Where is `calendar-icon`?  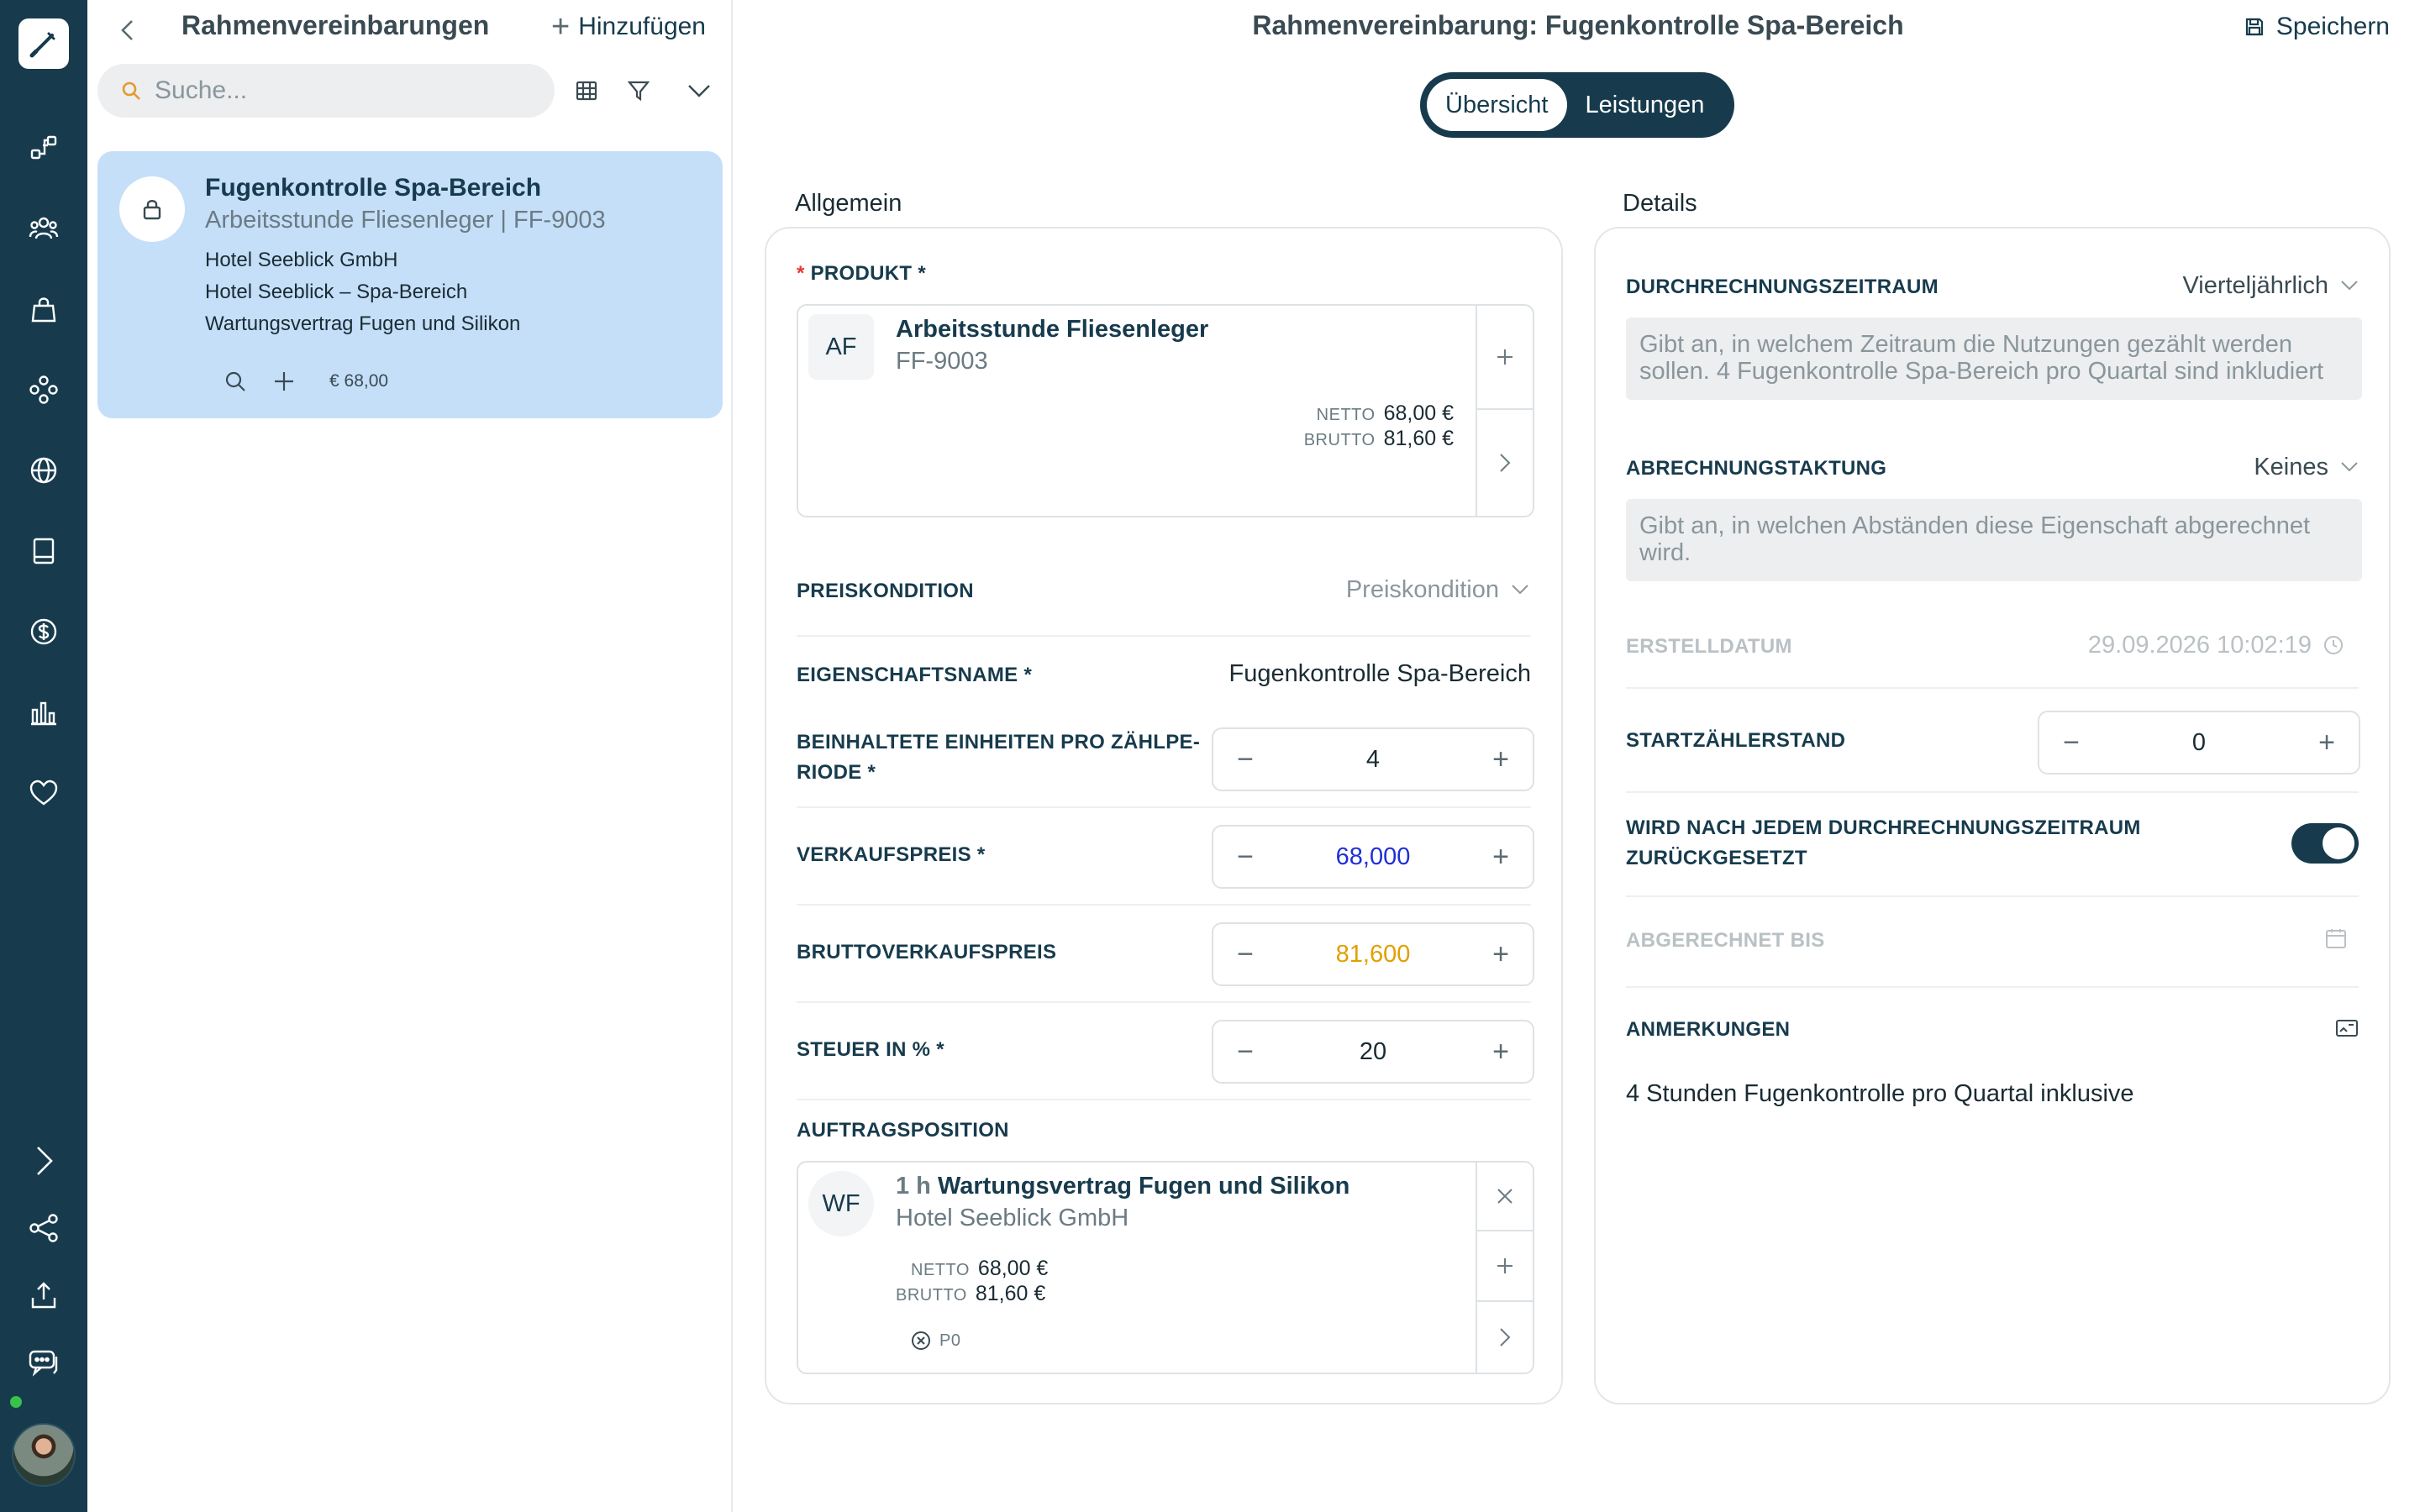
calendar-icon is located at coordinates (2336, 938).